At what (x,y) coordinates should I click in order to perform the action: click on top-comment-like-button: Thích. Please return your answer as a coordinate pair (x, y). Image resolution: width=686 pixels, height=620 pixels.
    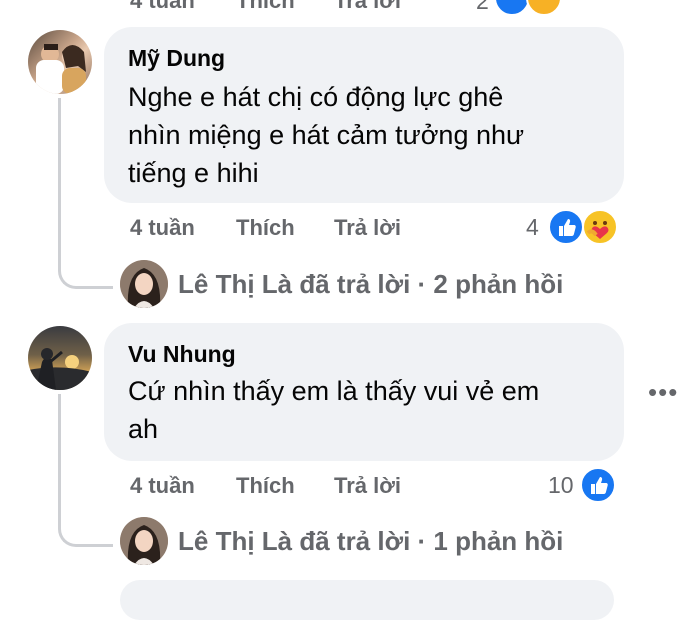
    Looking at the image, I should click on (265, 7).